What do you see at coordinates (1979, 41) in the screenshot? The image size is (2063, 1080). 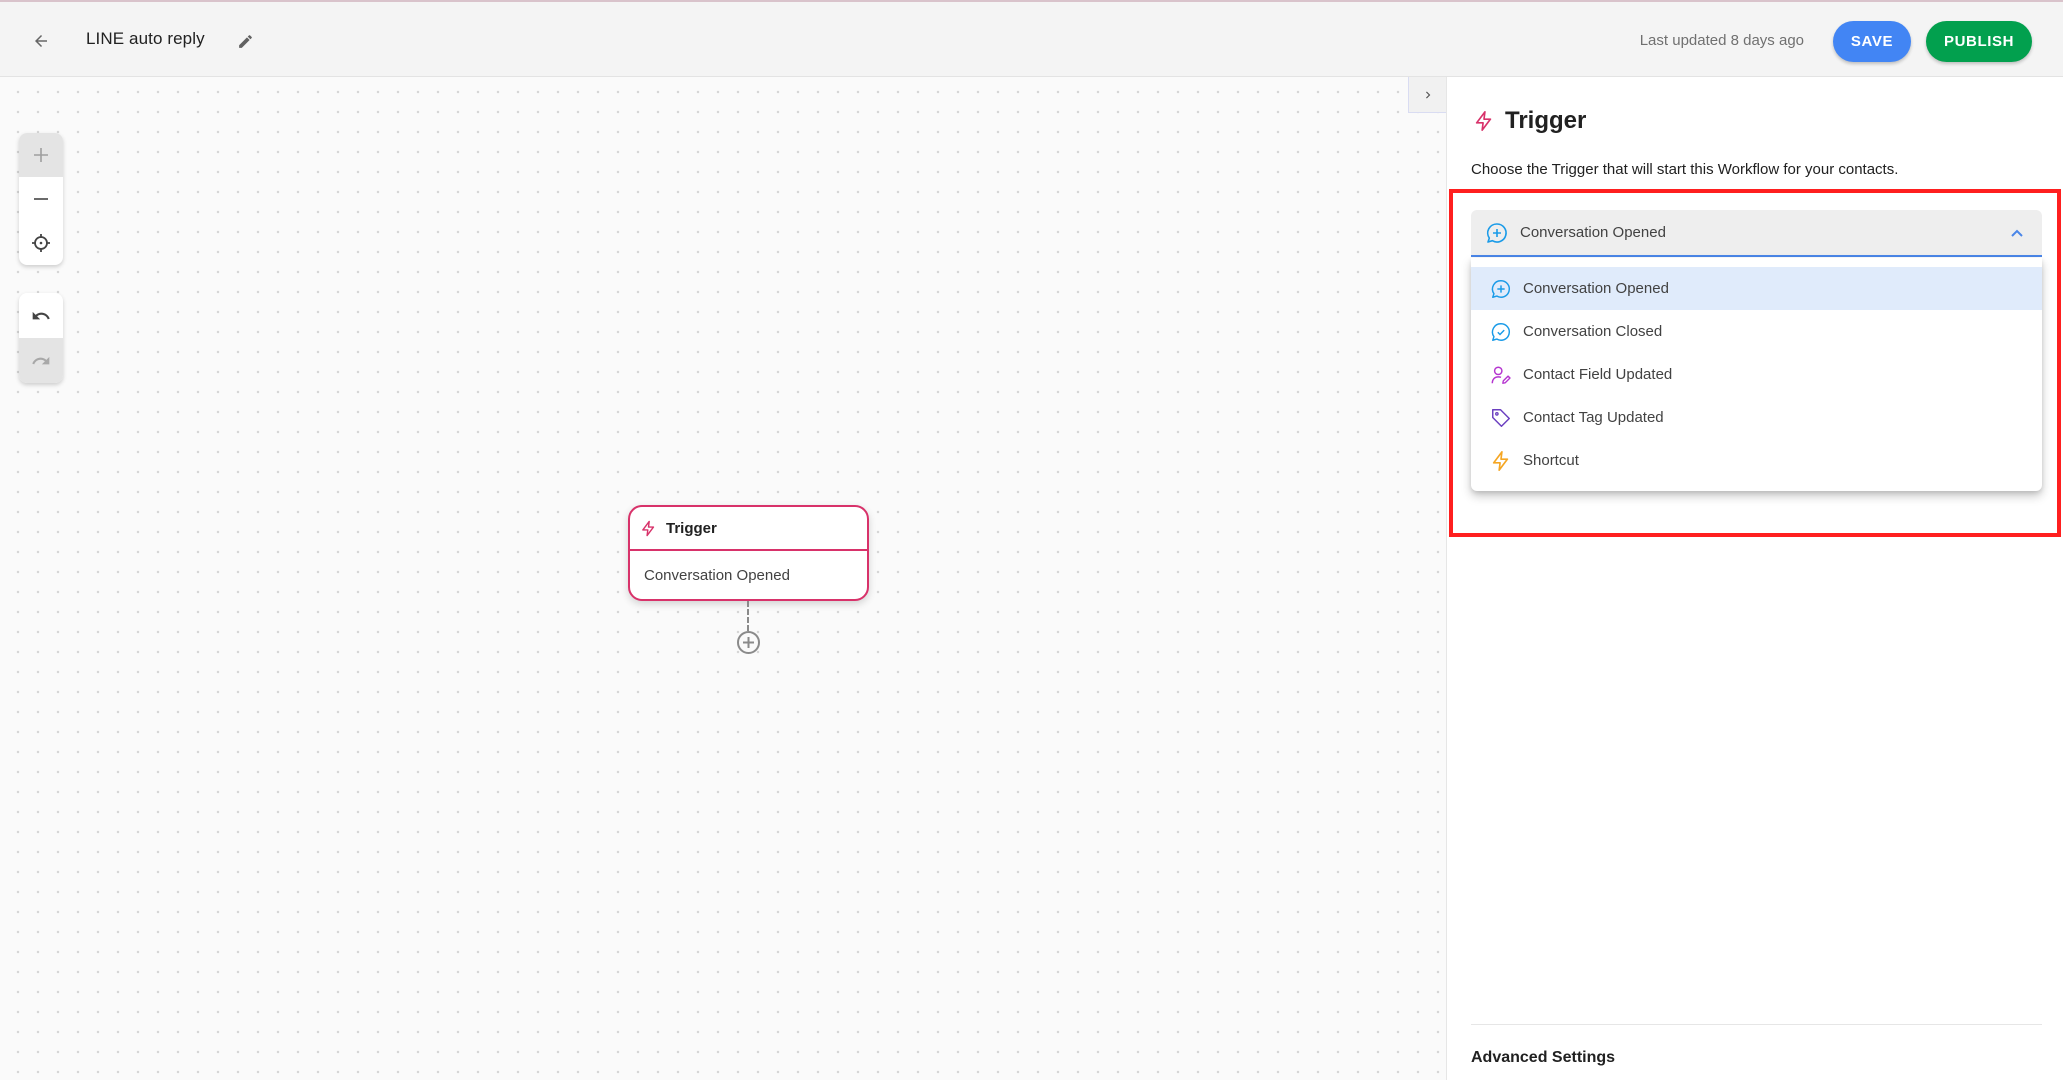 I see `publish-button: PUBLISH` at bounding box center [1979, 41].